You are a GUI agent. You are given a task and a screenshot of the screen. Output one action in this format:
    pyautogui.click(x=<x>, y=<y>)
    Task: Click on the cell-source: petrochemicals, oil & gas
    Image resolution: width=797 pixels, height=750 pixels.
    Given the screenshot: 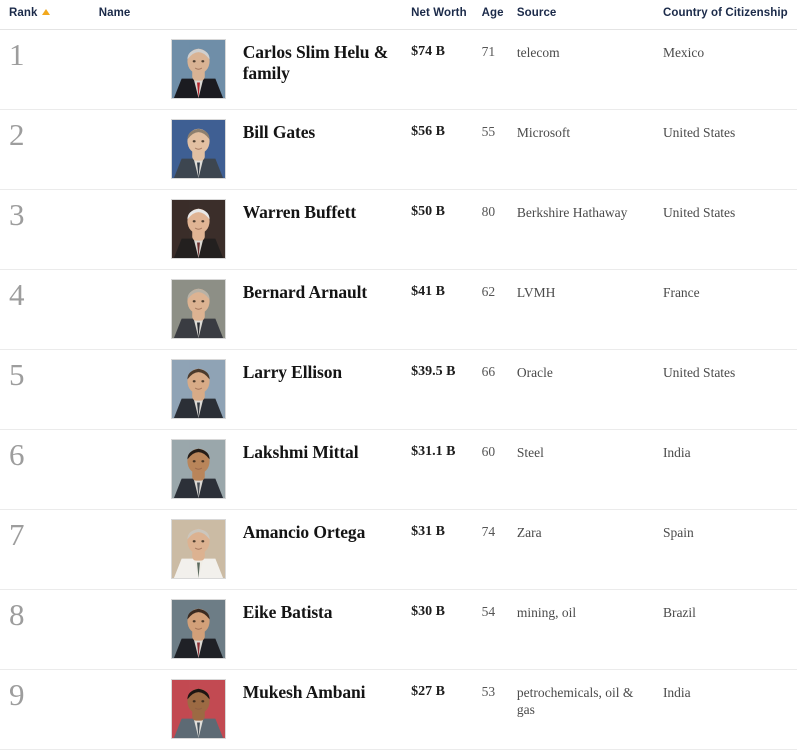 What is the action you would take?
    pyautogui.click(x=589, y=709)
    